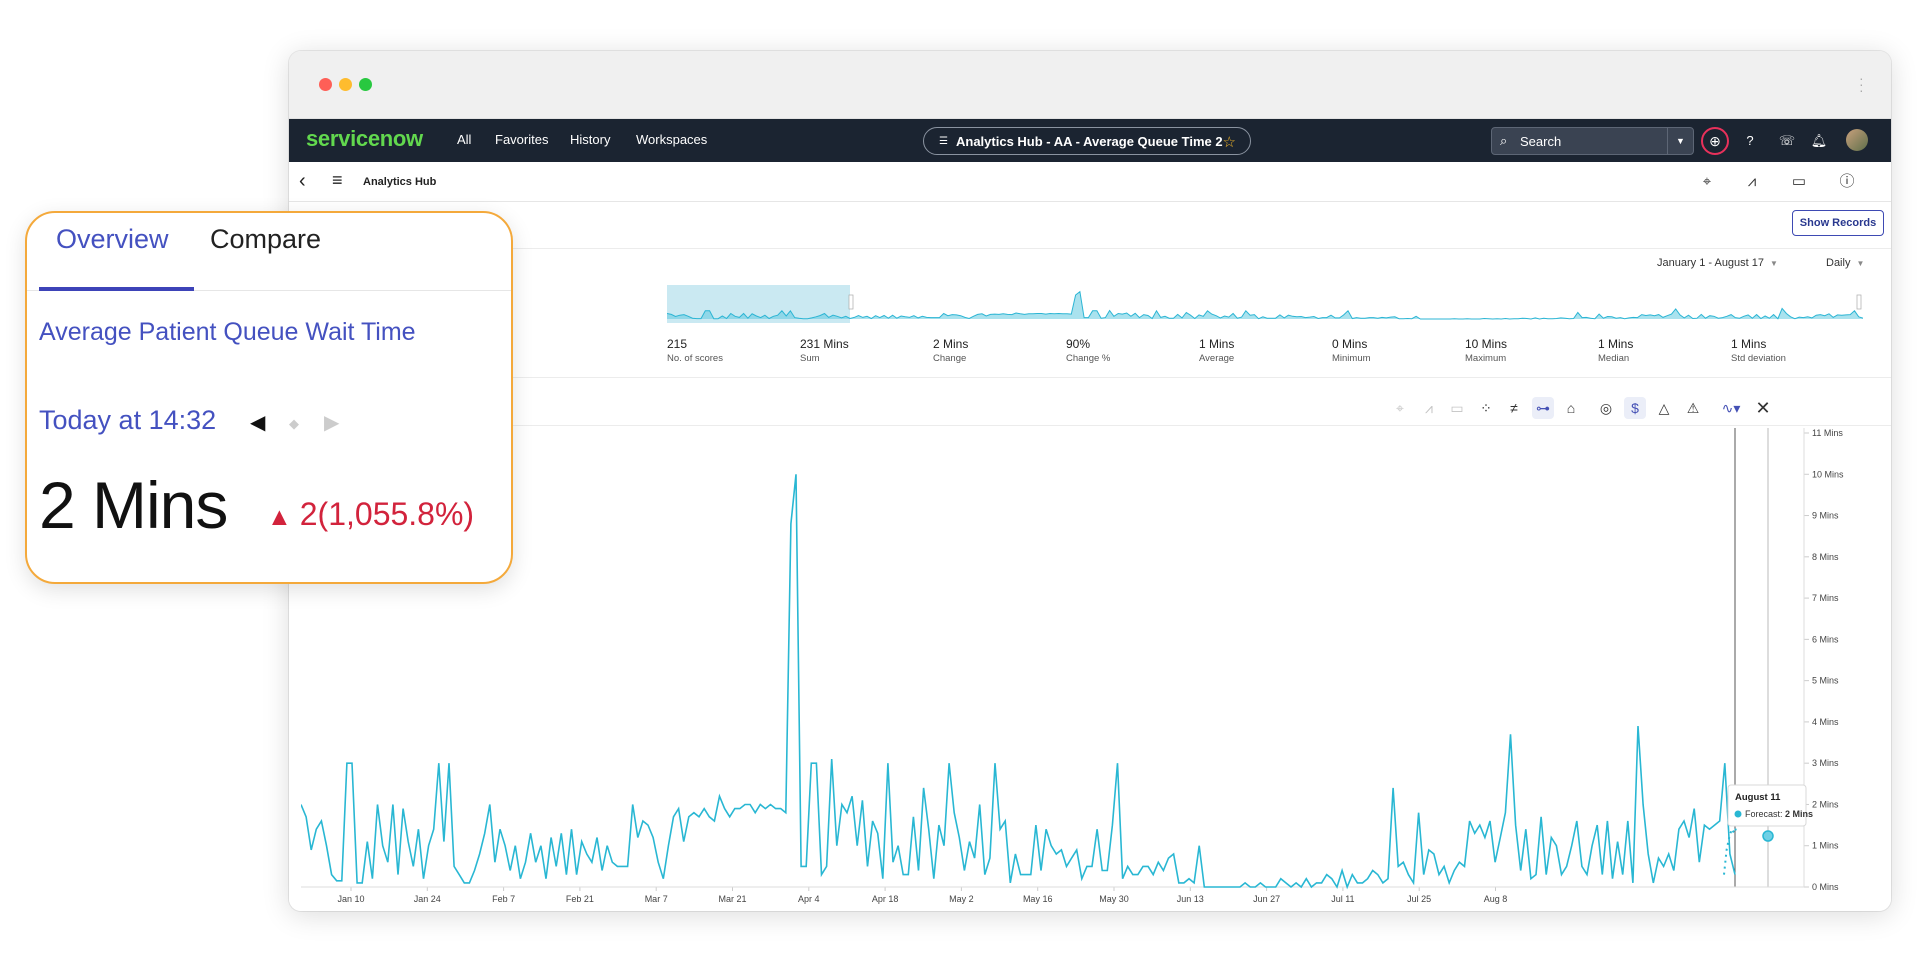  I want to click on nav-link-workspaces: Workspaces, so click(671, 139).